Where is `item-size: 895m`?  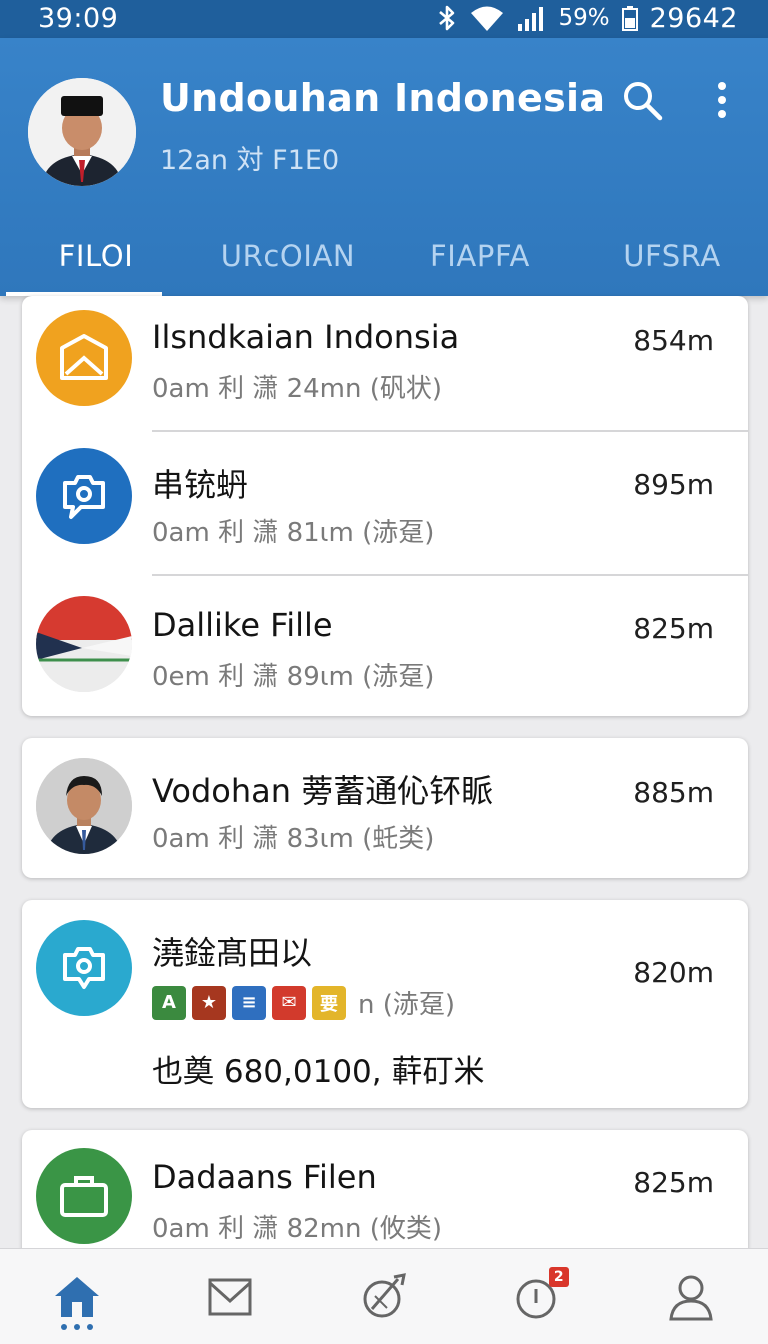 item-size: 895m is located at coordinates (673, 484).